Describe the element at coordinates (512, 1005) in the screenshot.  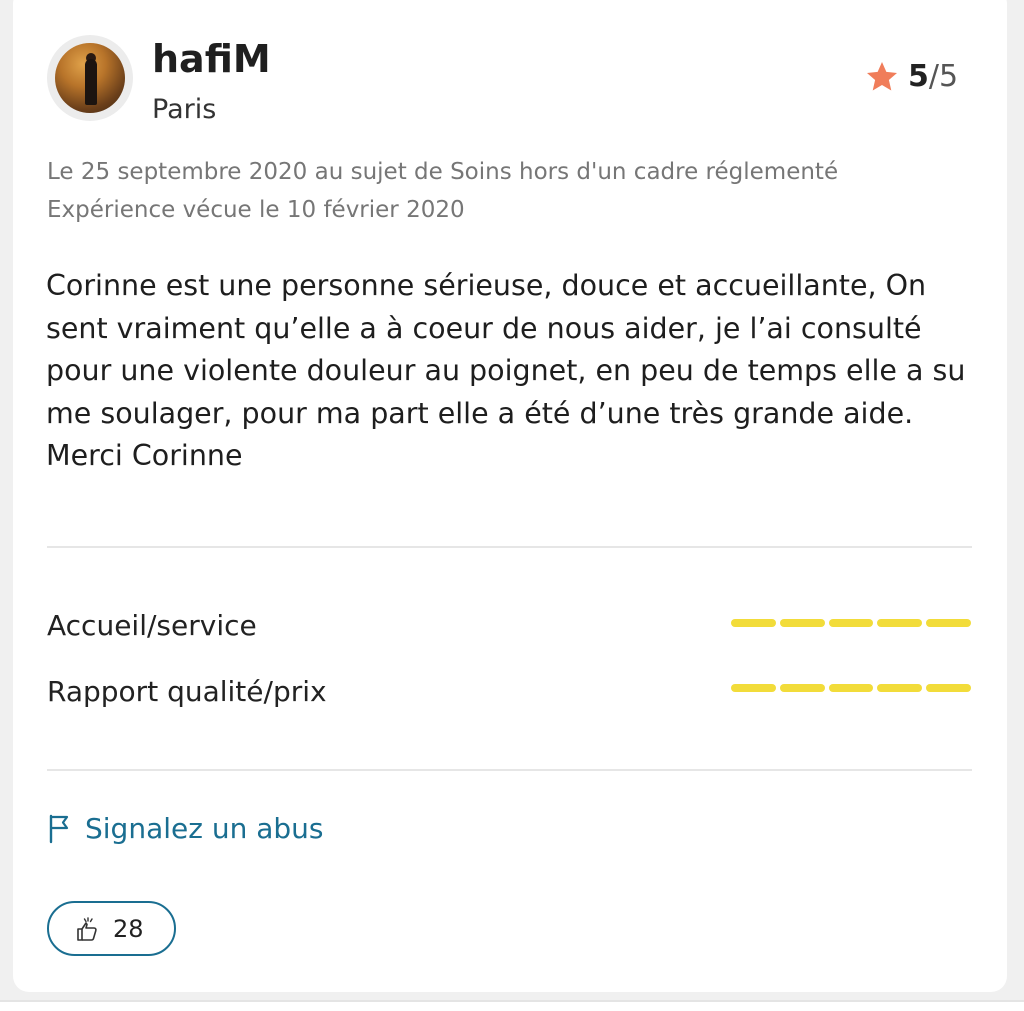
I see `next-card-edge` at that location.